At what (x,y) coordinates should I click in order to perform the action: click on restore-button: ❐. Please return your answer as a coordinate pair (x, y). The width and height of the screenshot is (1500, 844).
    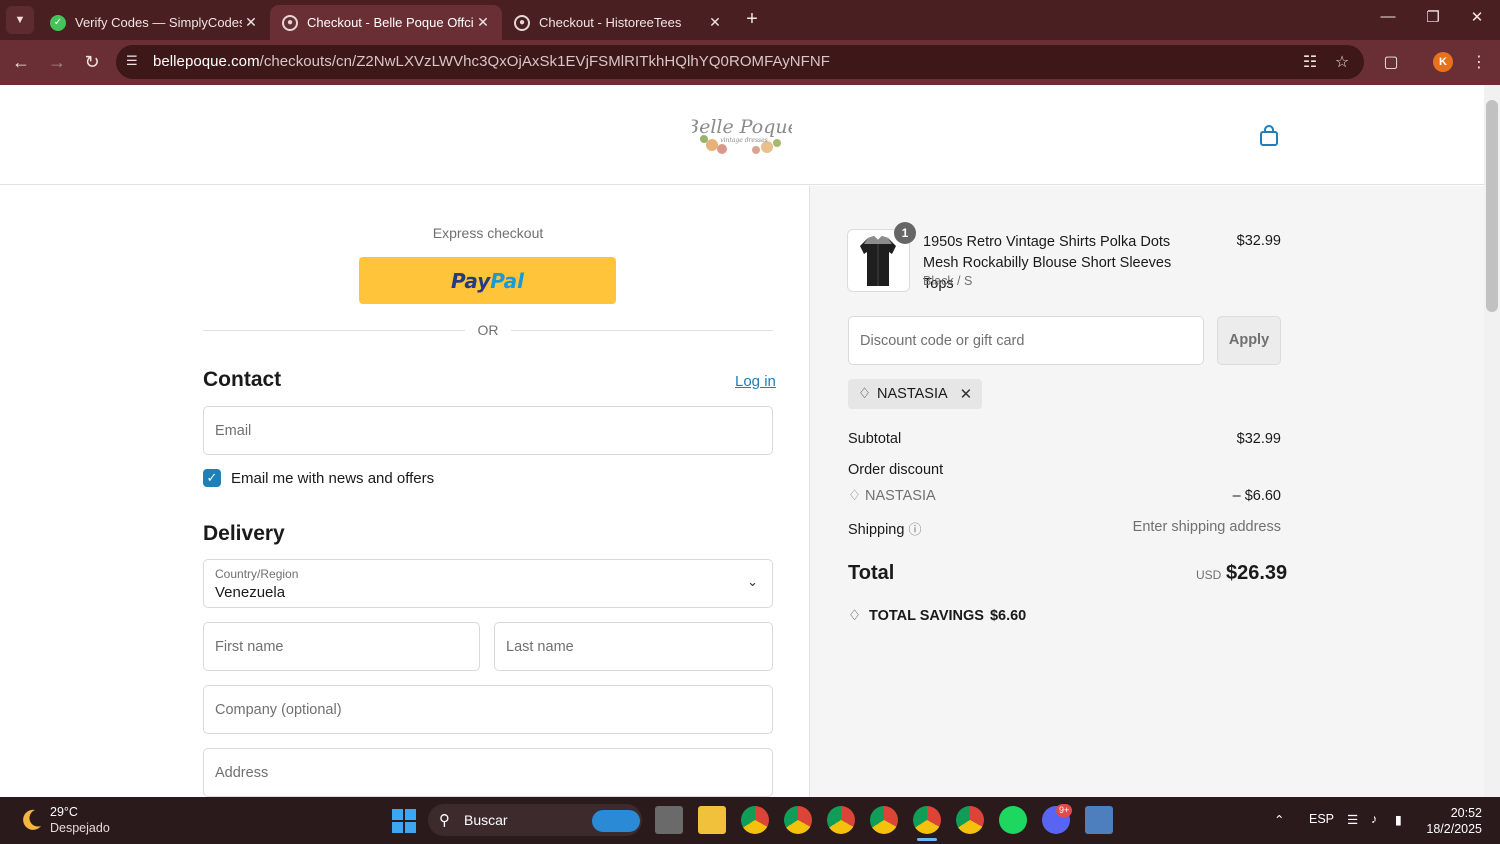
    Looking at the image, I should click on (1433, 17).